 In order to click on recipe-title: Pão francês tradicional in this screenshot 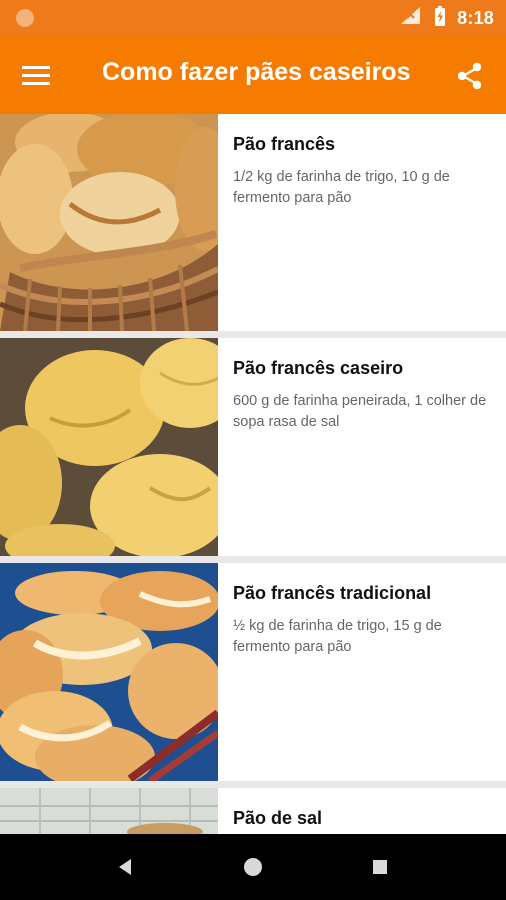, I will do `click(332, 593)`.